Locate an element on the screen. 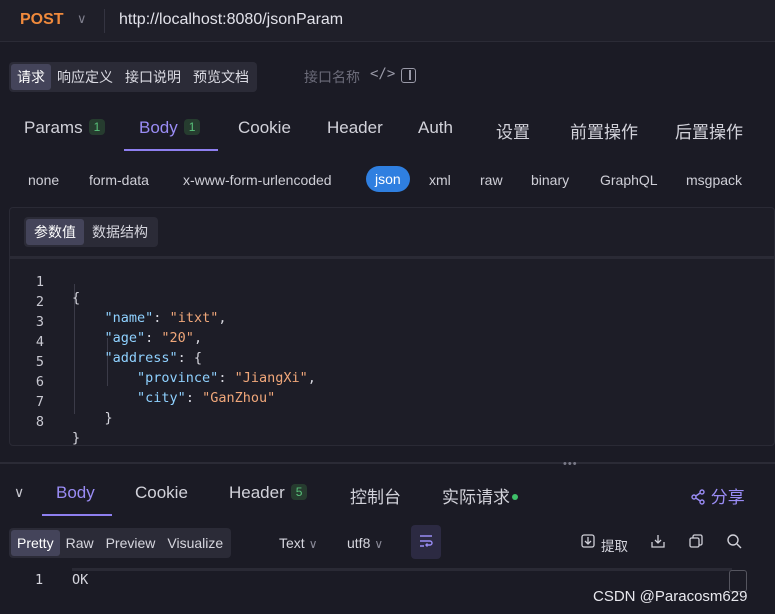 The image size is (775, 614). share-button: 分享 is located at coordinates (717, 495).